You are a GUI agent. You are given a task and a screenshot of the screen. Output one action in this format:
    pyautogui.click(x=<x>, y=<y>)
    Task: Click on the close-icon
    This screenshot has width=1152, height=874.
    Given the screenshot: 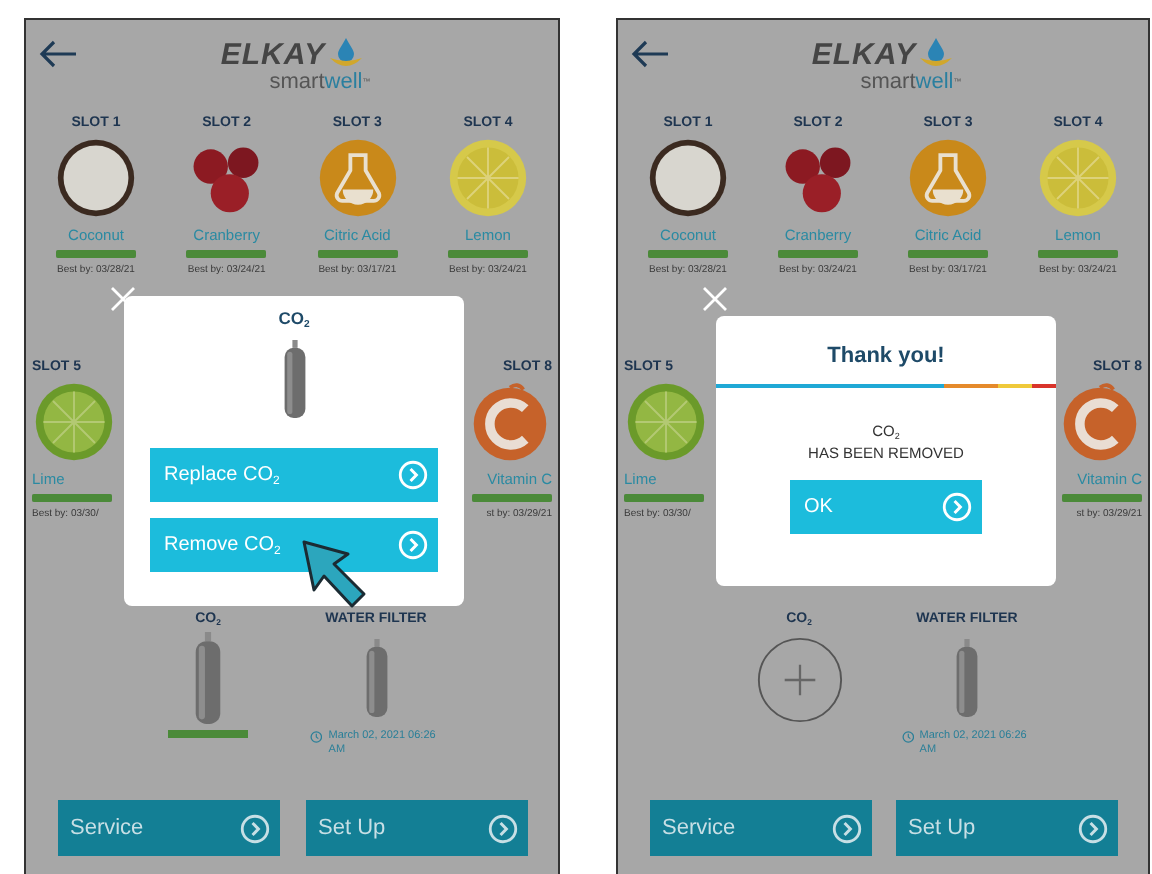 What is the action you would take?
    pyautogui.click(x=715, y=299)
    